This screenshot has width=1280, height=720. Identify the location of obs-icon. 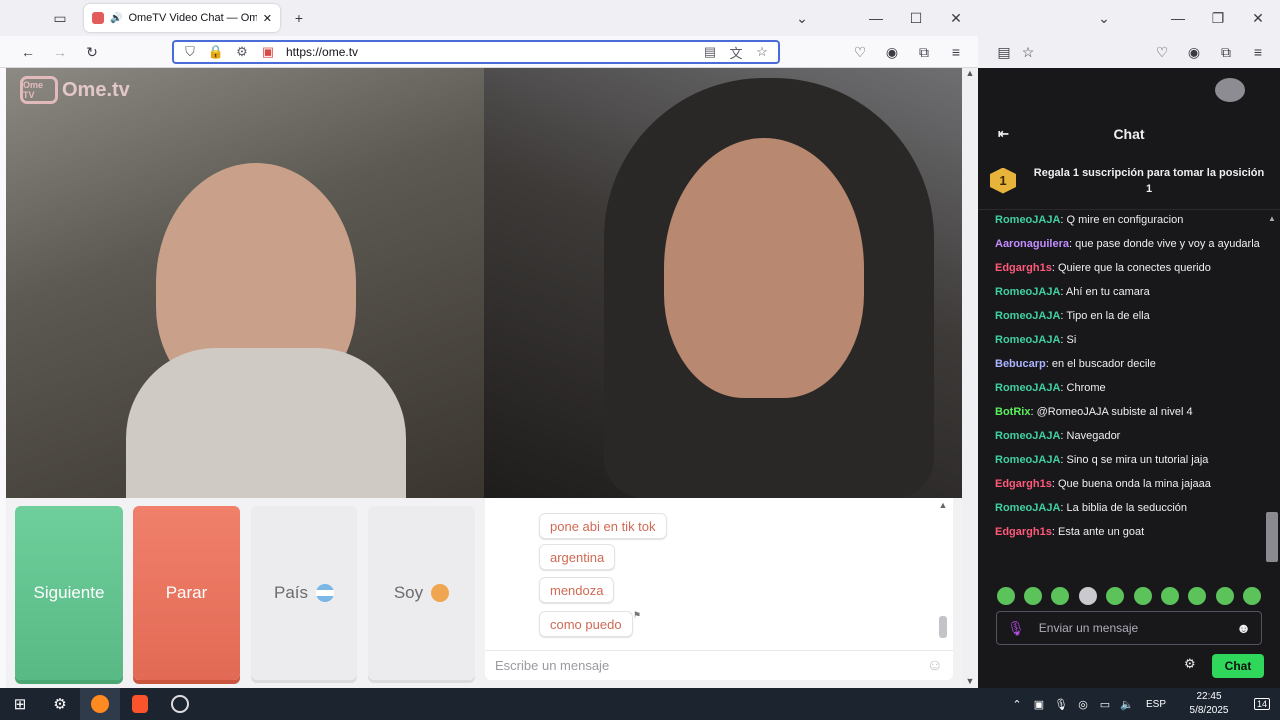
(180, 704).